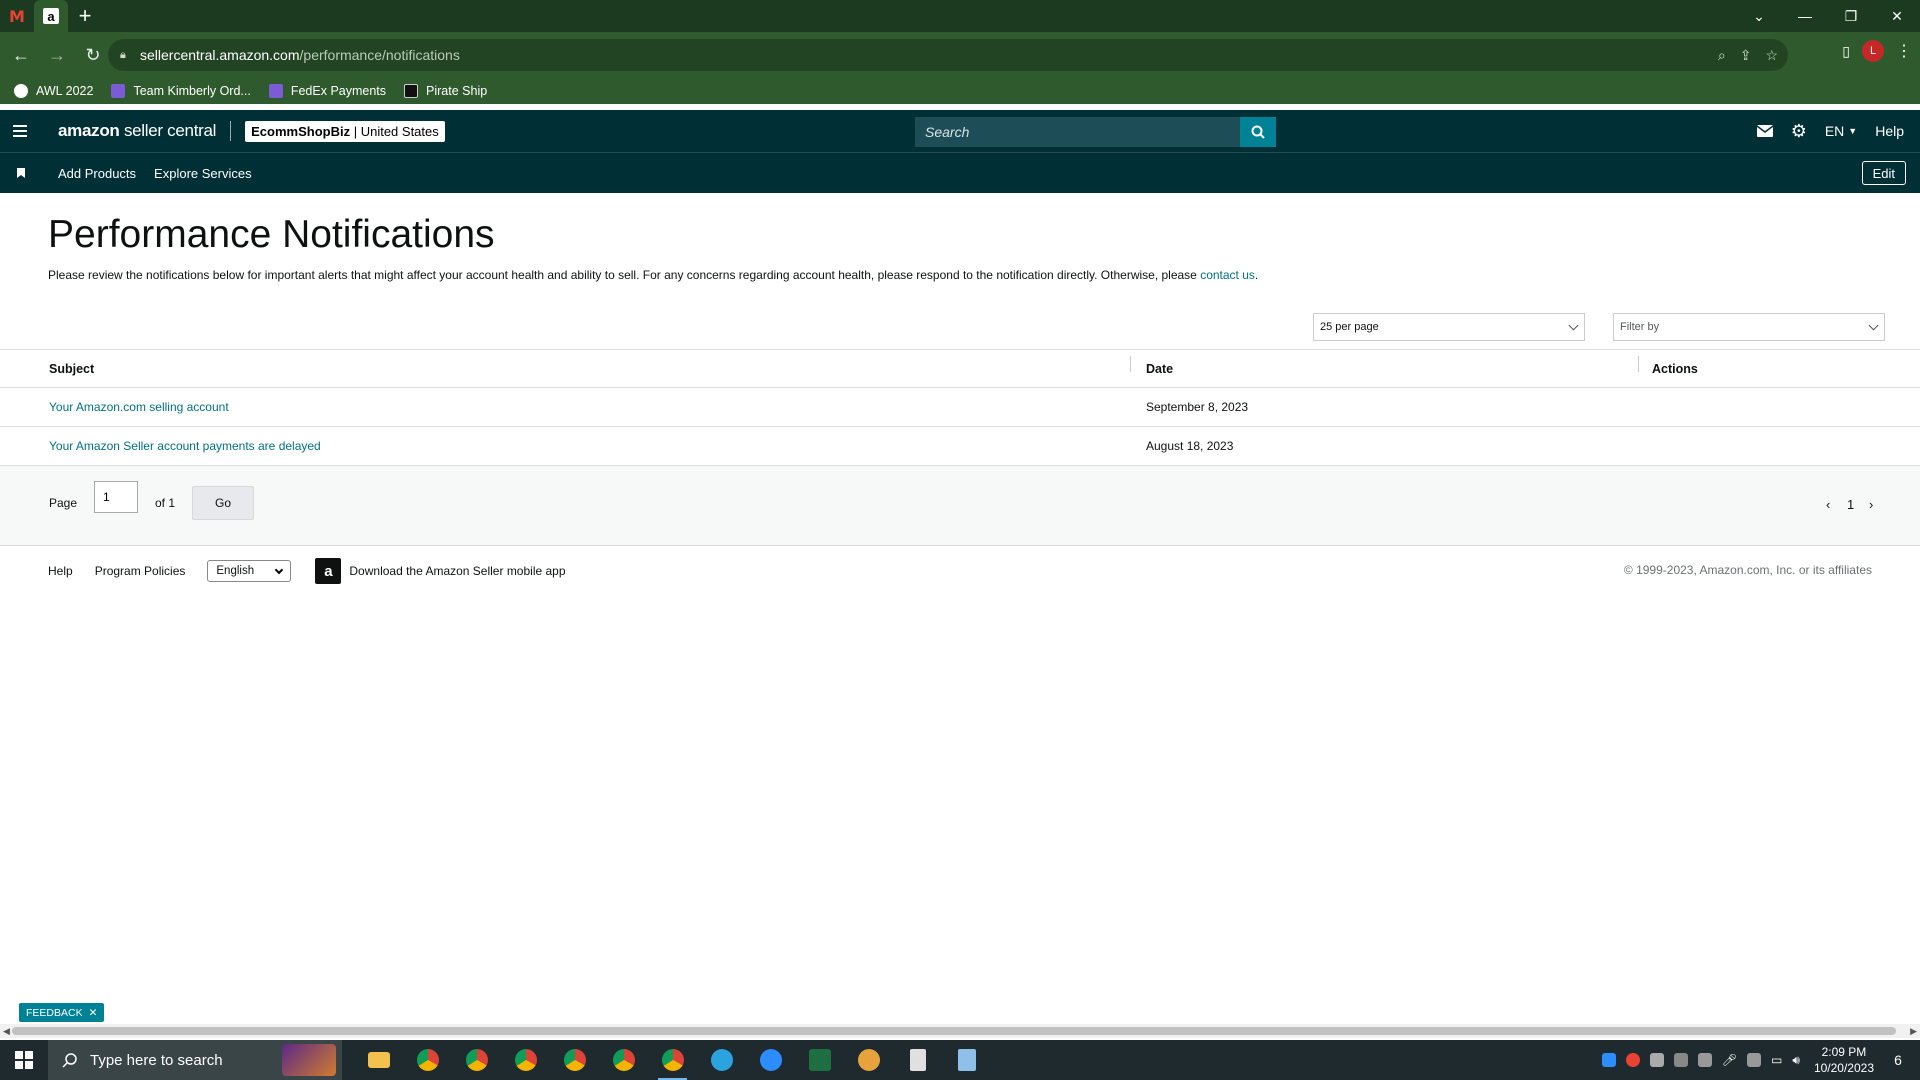 The width and height of the screenshot is (1920, 1080). I want to click on bookmark-fedex: FedEx Payments, so click(327, 91).